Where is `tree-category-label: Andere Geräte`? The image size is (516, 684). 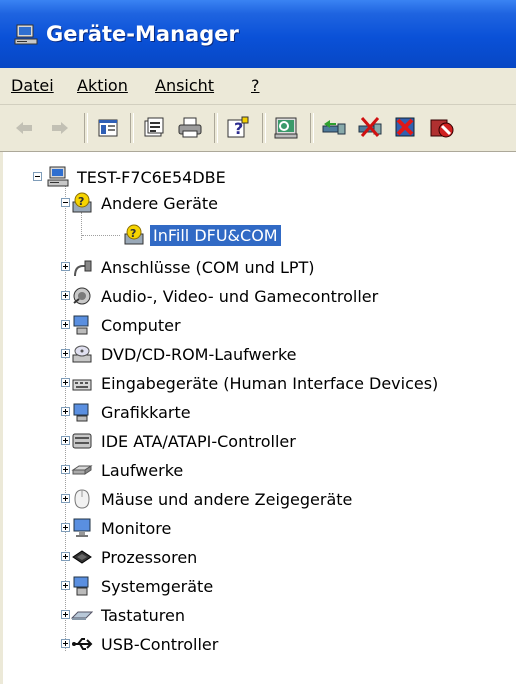 tree-category-label: Andere Geräte is located at coordinates (159, 203).